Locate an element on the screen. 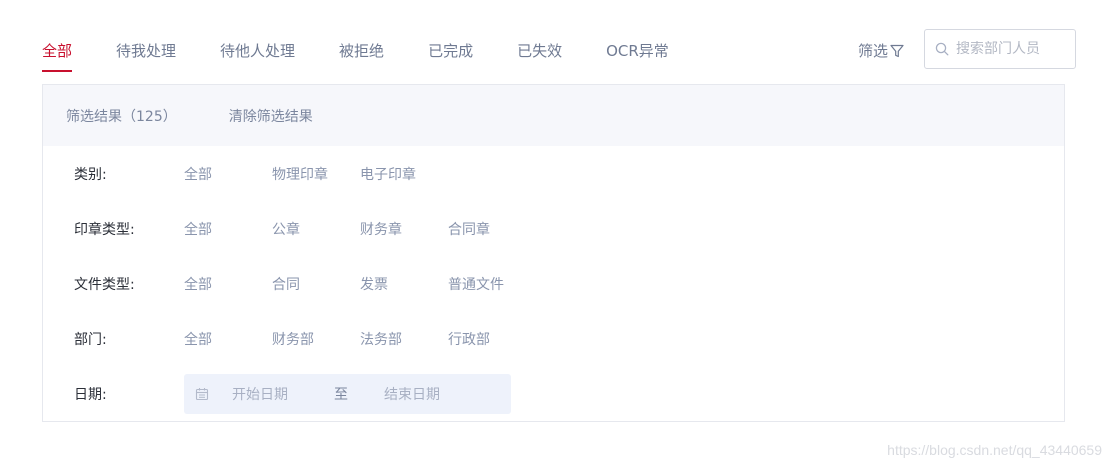  filter-label-department: 部门: is located at coordinates (90, 340).